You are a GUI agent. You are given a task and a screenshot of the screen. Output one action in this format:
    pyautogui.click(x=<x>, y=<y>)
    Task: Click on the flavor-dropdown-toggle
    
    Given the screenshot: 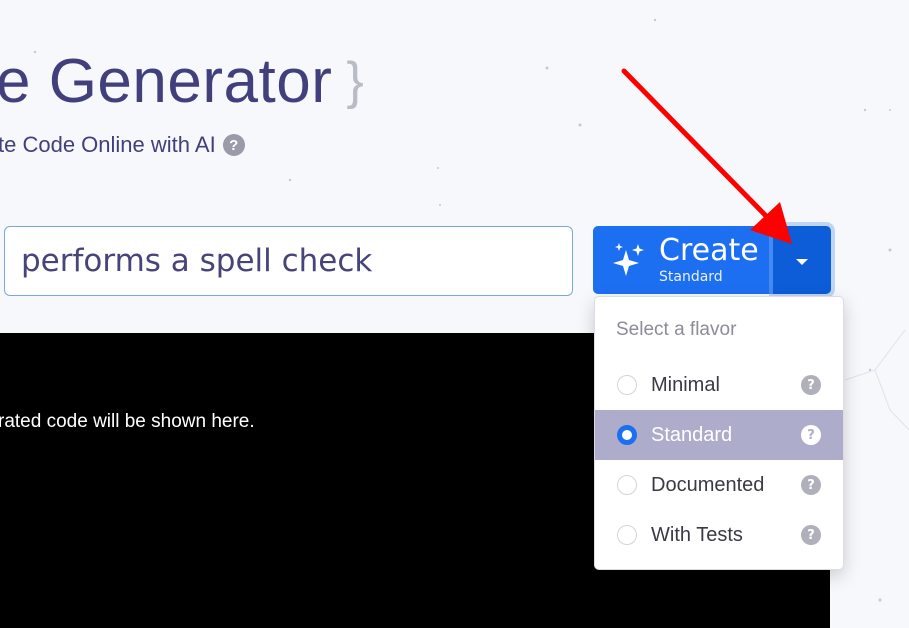 What is the action you would take?
    pyautogui.click(x=802, y=260)
    